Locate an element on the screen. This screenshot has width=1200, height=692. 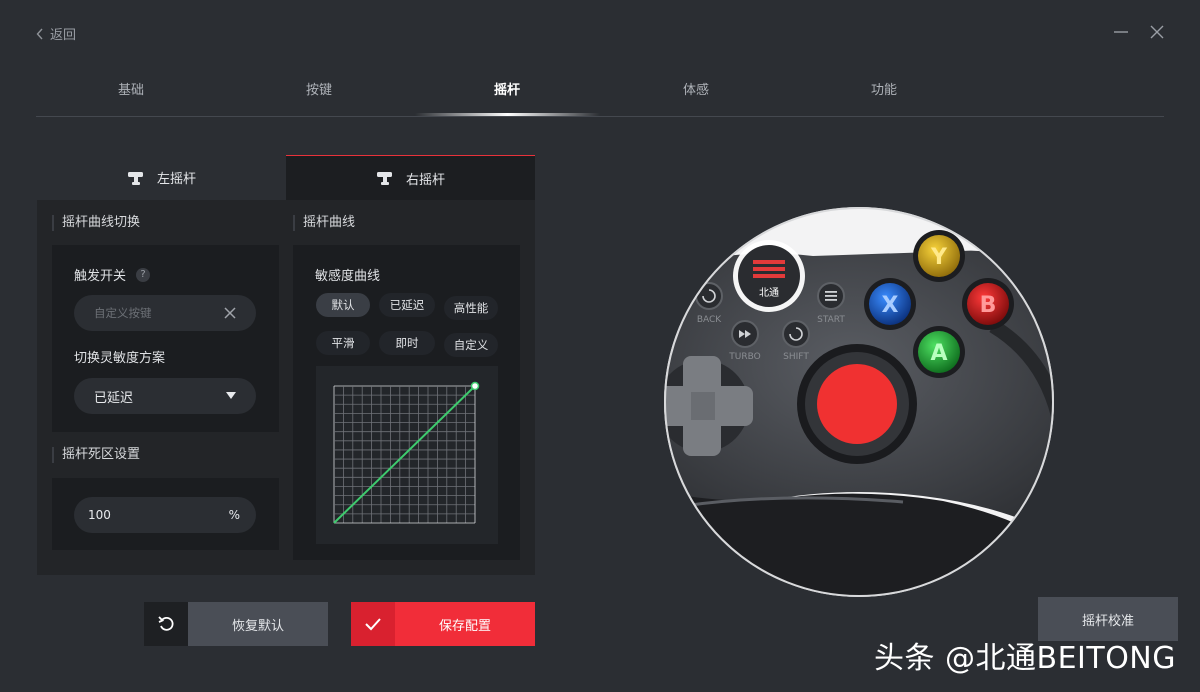
restore-icon-button is located at coordinates (166, 624).